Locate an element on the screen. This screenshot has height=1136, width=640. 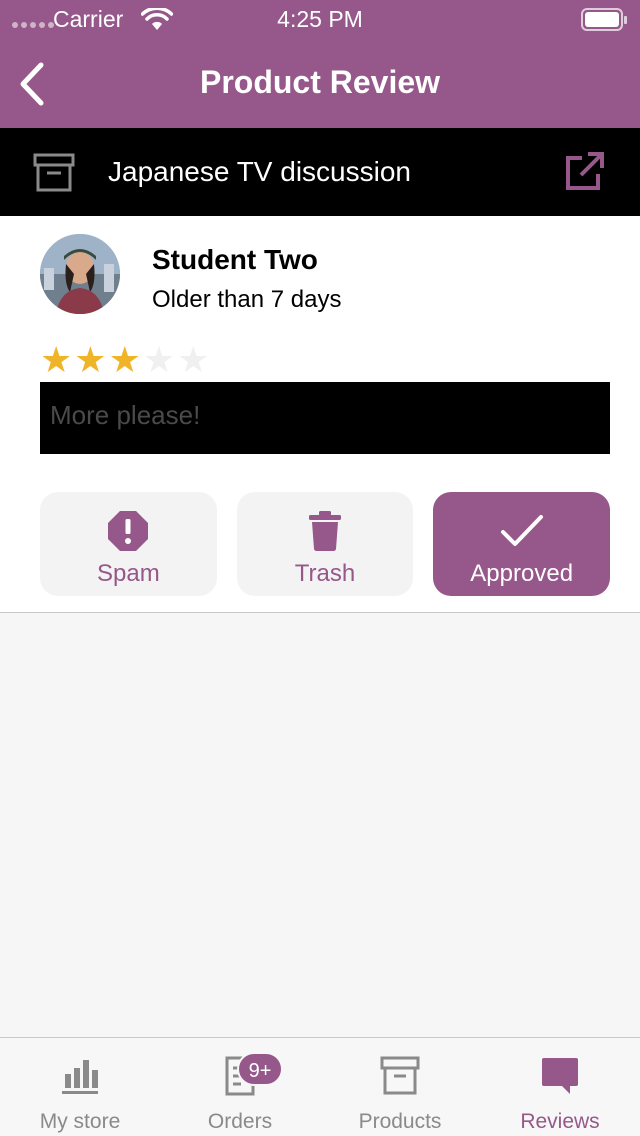
header: Carrier 4:25 PM Product Review is located at coordinates (320, 64).